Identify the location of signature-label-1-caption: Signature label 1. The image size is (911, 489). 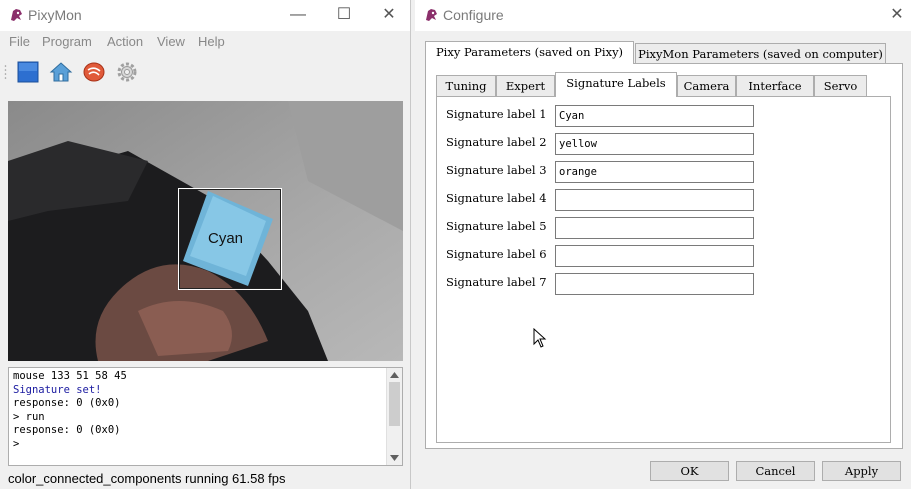
(496, 114).